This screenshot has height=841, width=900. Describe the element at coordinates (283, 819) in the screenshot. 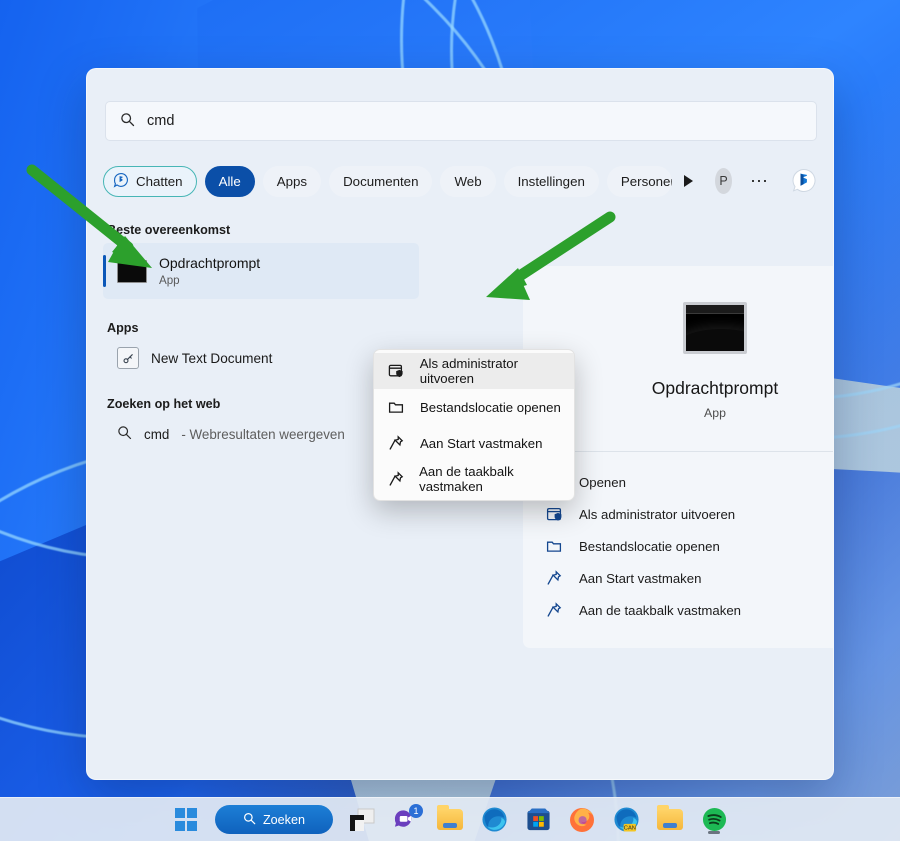

I see `taskbar-search-label: Zoeken` at that location.